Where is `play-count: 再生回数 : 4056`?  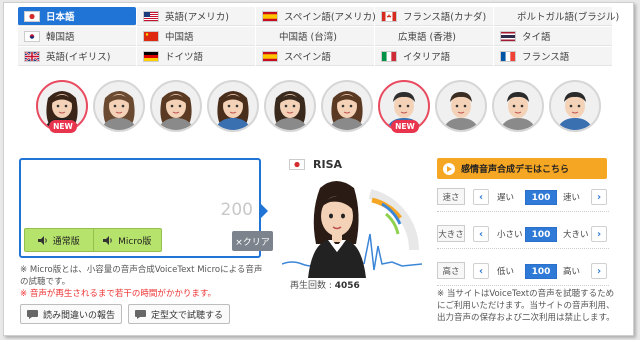 play-count: 再生回数 : 4056 is located at coordinates (325, 284).